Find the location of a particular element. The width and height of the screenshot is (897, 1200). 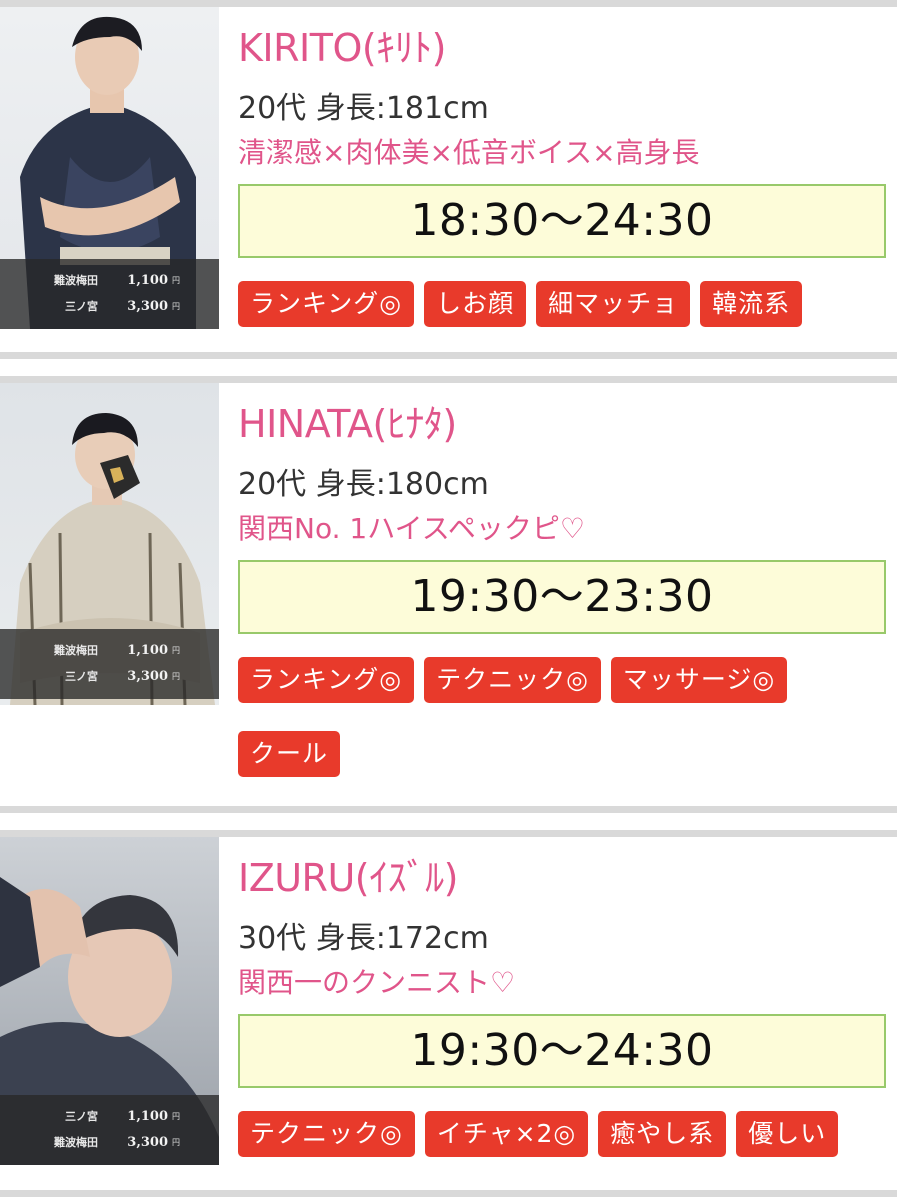

cast-name: KIRITO(ｷﾘﾄ) is located at coordinates (562, 48).